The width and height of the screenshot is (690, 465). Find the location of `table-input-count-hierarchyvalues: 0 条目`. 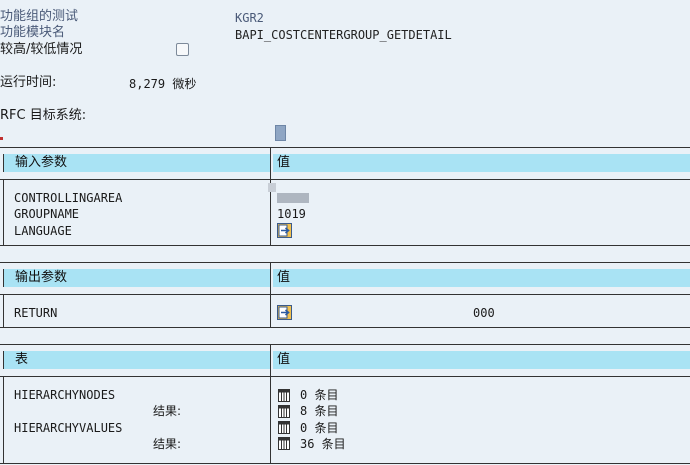

table-input-count-hierarchyvalues: 0 条目 is located at coordinates (319, 428).